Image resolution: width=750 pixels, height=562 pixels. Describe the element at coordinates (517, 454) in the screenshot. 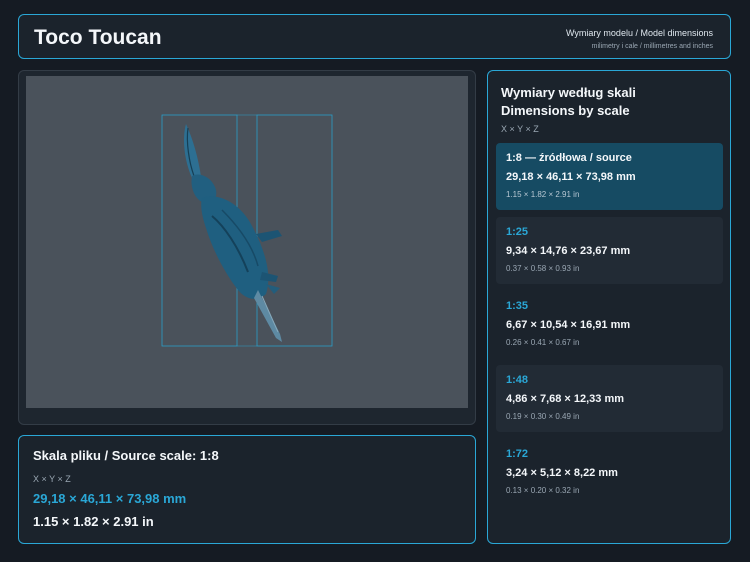

I see `scale-label: 1:72` at that location.